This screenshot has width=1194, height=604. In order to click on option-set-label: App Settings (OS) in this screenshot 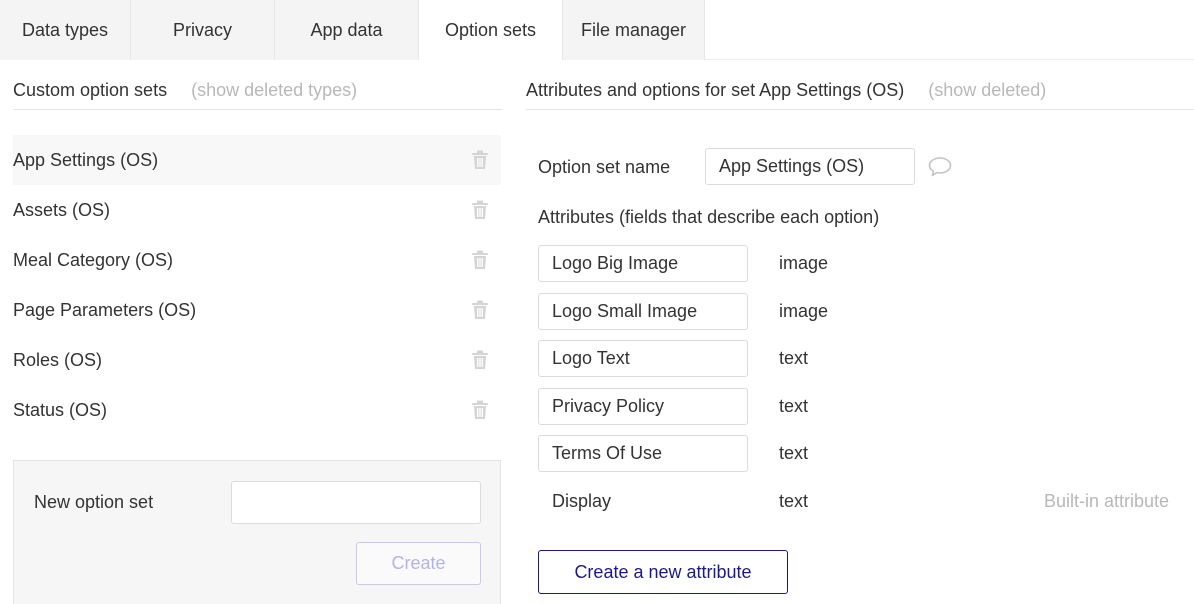, I will do `click(86, 159)`.